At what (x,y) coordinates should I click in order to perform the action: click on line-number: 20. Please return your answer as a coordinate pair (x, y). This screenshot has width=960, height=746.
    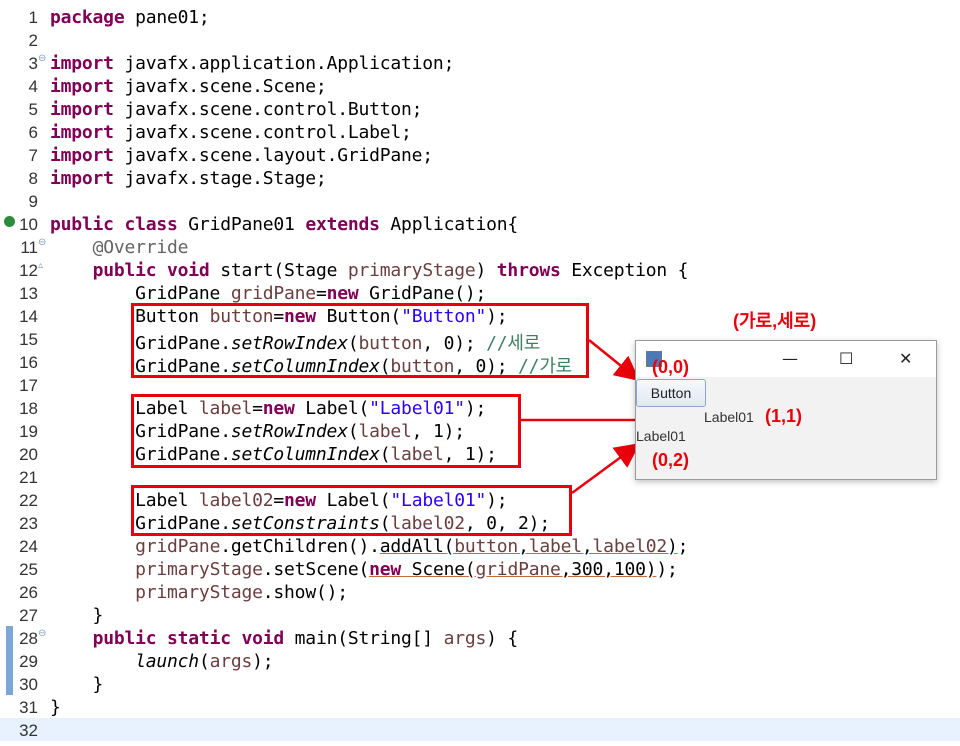
    Looking at the image, I should click on (28, 454).